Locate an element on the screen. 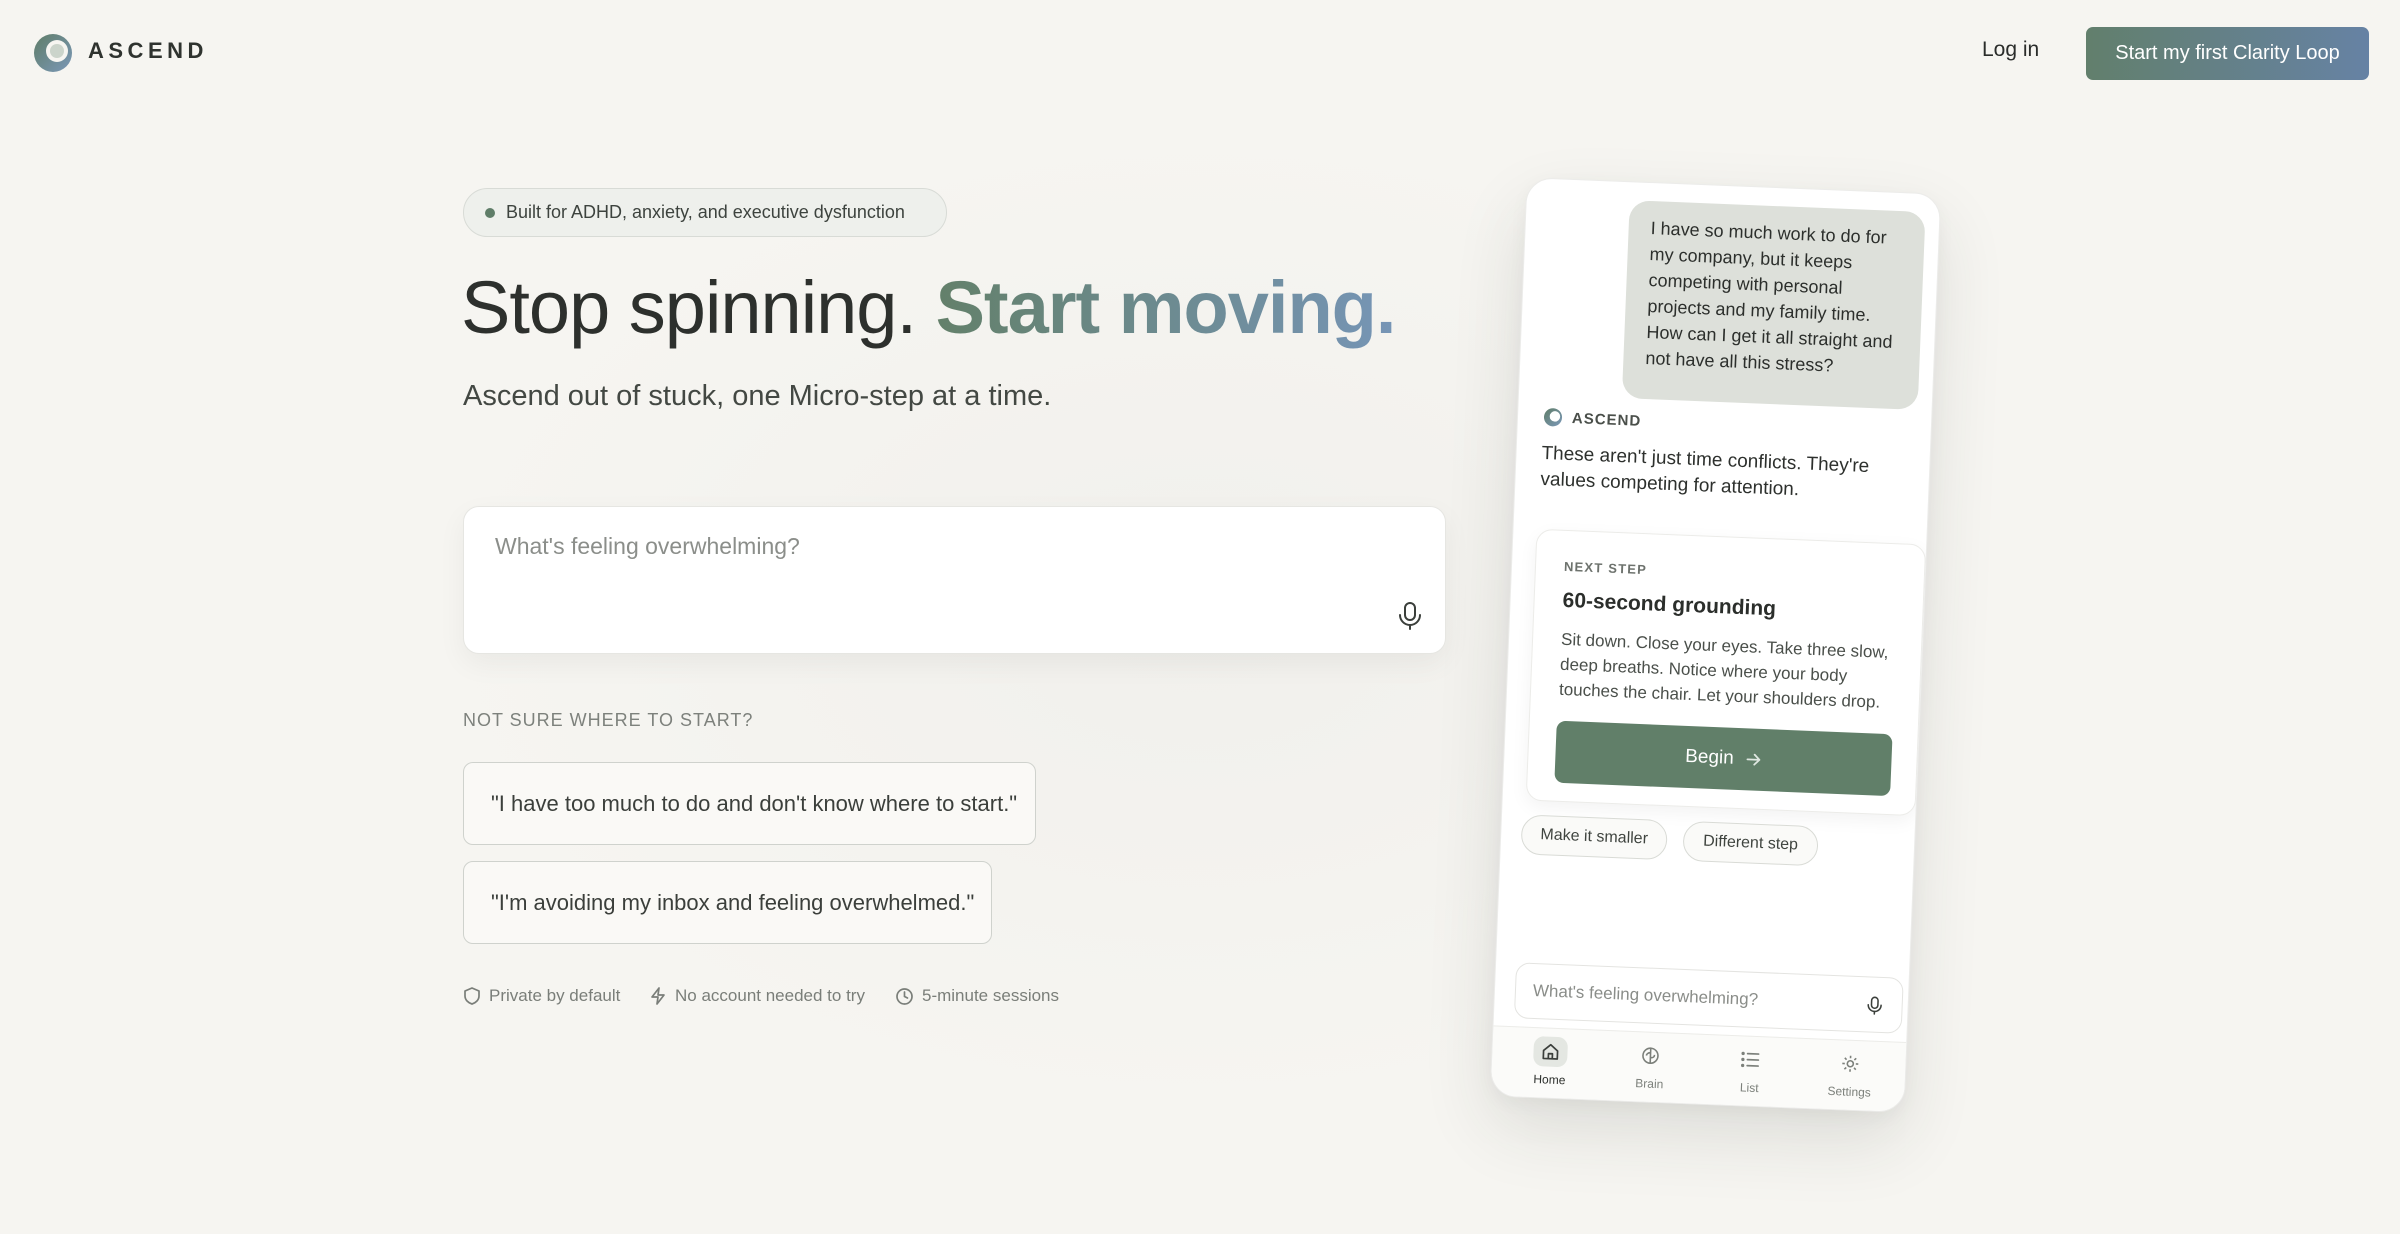  badge-dot-icon is located at coordinates (490, 212).